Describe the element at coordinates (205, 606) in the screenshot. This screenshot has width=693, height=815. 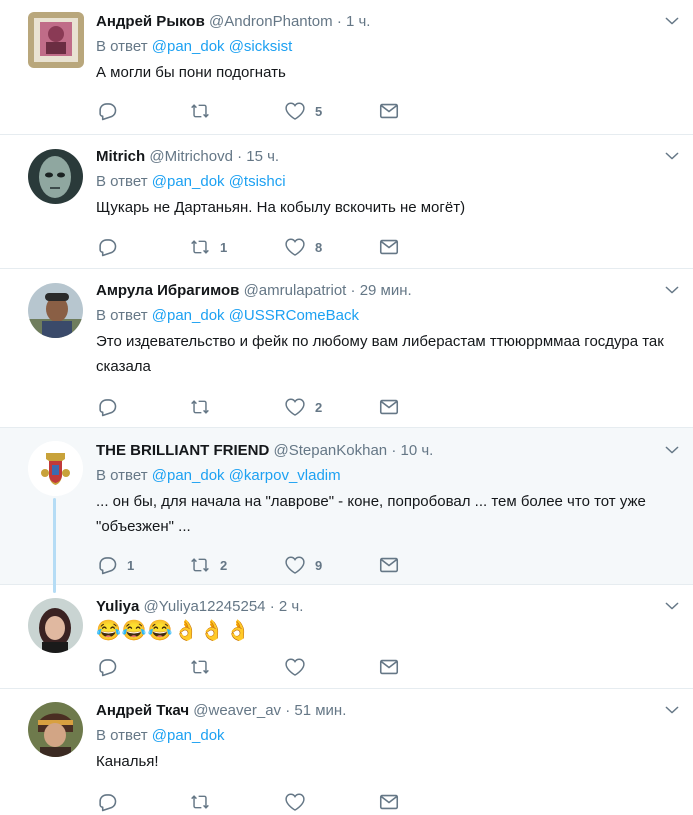
I see `author-handle: @Yuliya12245254` at that location.